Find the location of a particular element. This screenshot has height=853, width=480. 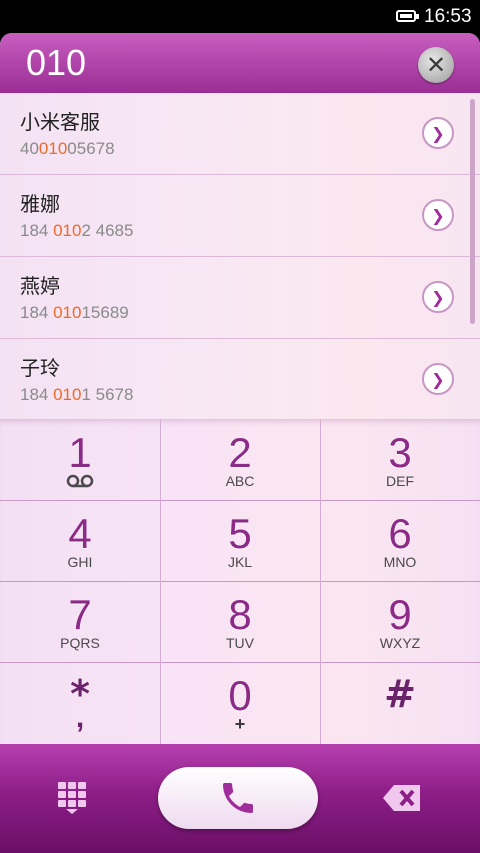

dialer-action-bar is located at coordinates (240, 798).